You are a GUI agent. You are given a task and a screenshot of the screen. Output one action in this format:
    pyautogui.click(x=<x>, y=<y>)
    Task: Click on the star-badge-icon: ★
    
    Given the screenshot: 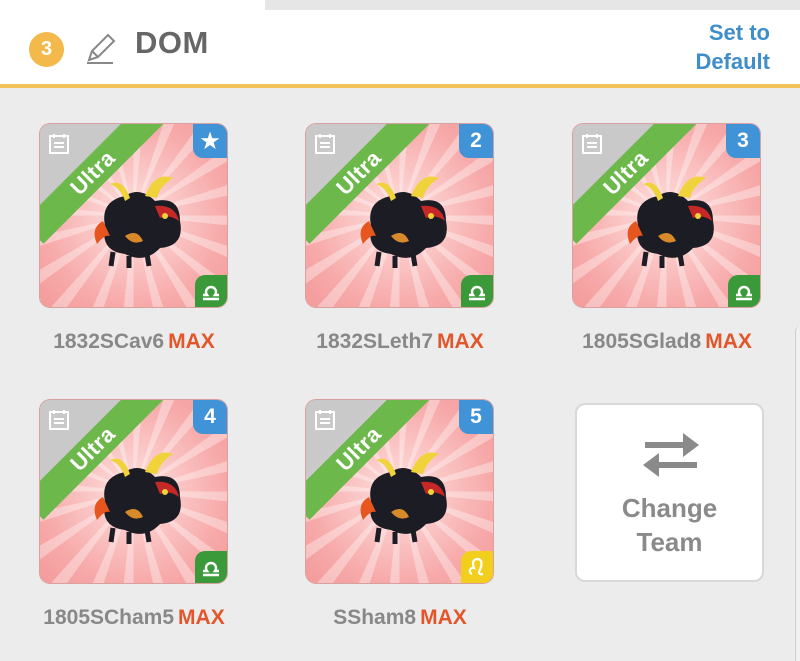 What is the action you would take?
    pyautogui.click(x=210, y=141)
    